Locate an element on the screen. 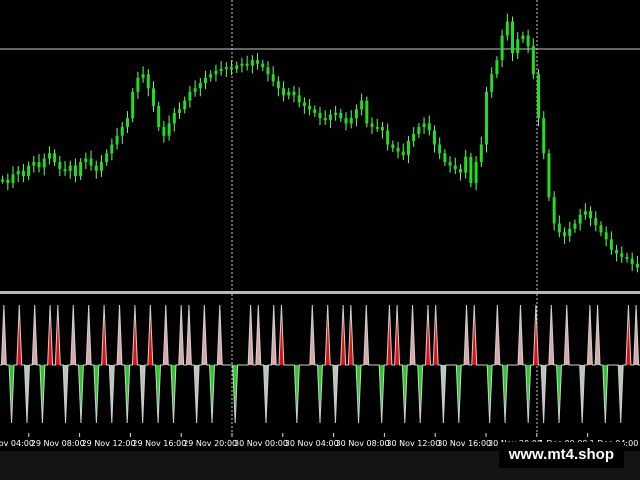  time-label: 29 Nov 16:00 is located at coordinates (159, 443).